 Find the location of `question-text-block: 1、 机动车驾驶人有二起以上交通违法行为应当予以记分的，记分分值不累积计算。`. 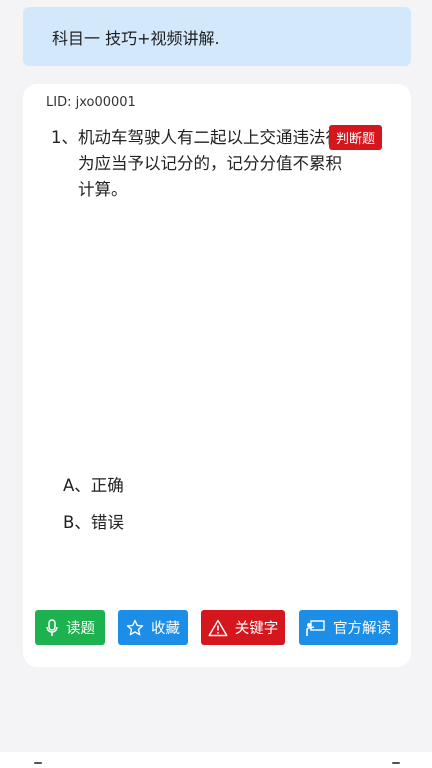

question-text-block: 1、 机动车驾驶人有二起以上交通违法行为应当予以记分的，记分分值不累积计算。 is located at coordinates (201, 164).